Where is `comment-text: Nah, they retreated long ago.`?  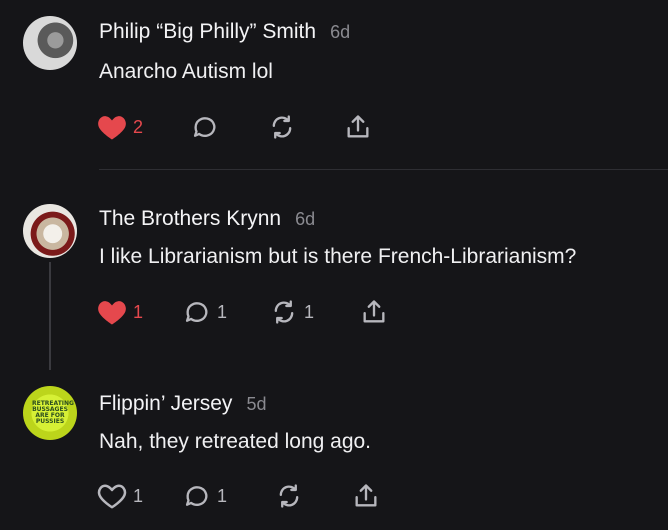
comment-text: Nah, they retreated long ago. is located at coordinates (235, 441).